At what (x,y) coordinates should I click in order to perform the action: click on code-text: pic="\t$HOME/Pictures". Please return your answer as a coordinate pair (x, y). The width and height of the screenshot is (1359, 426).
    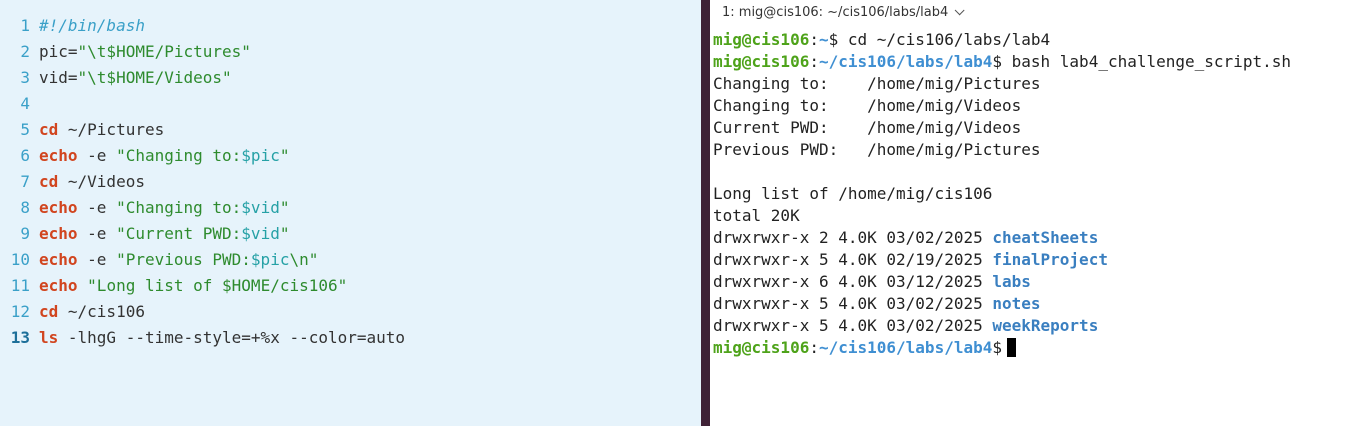
    Looking at the image, I should click on (145, 52).